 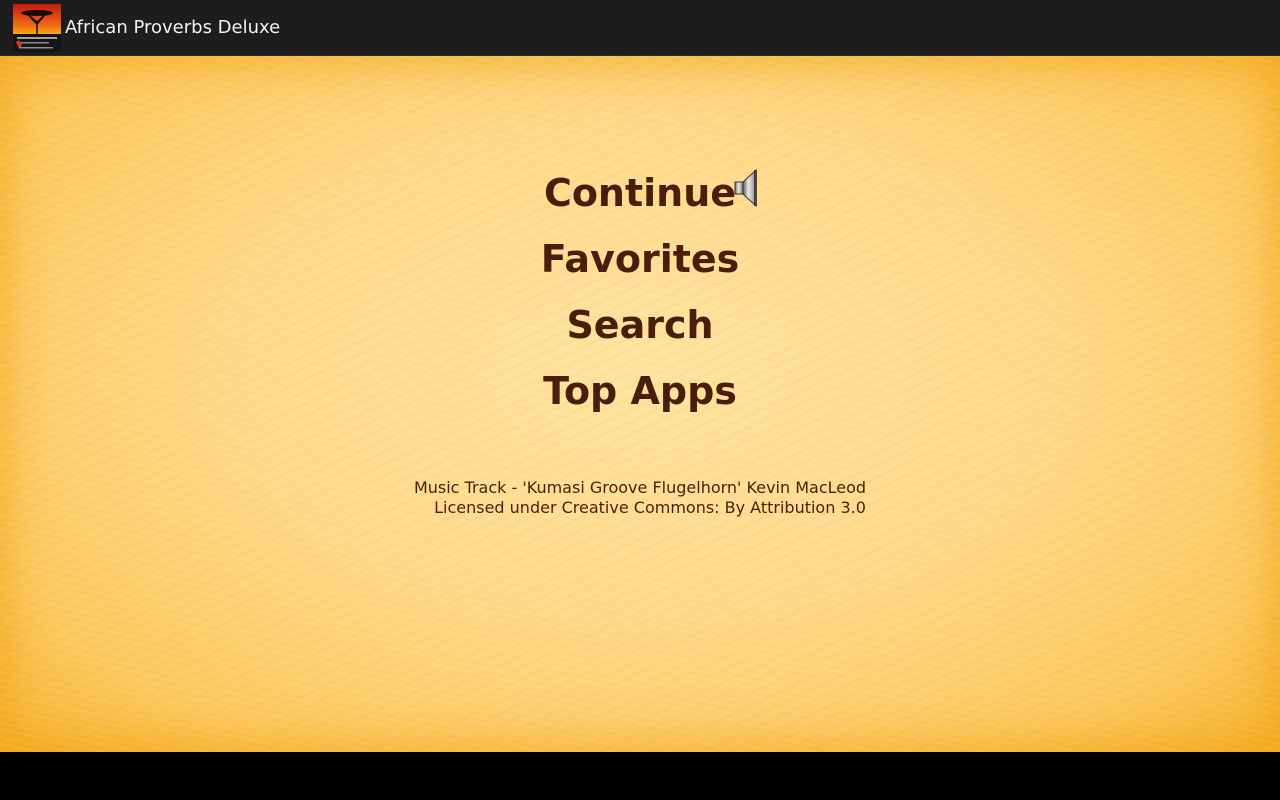 I want to click on speaker-icon, so click(x=747, y=188).